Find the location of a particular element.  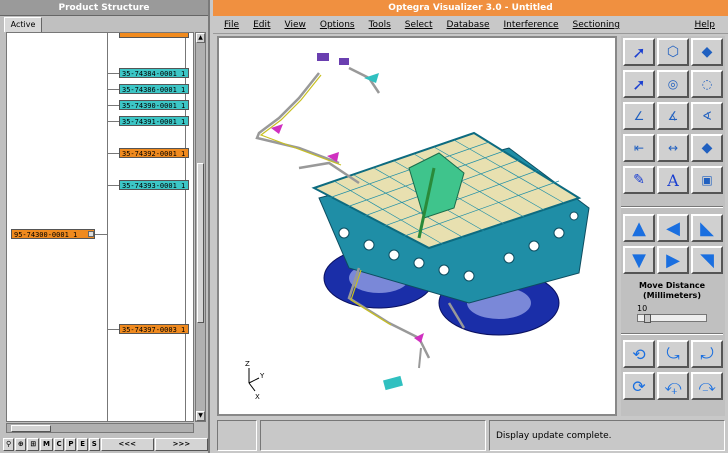

snapshot-tool-button: ▣ is located at coordinates (707, 180).